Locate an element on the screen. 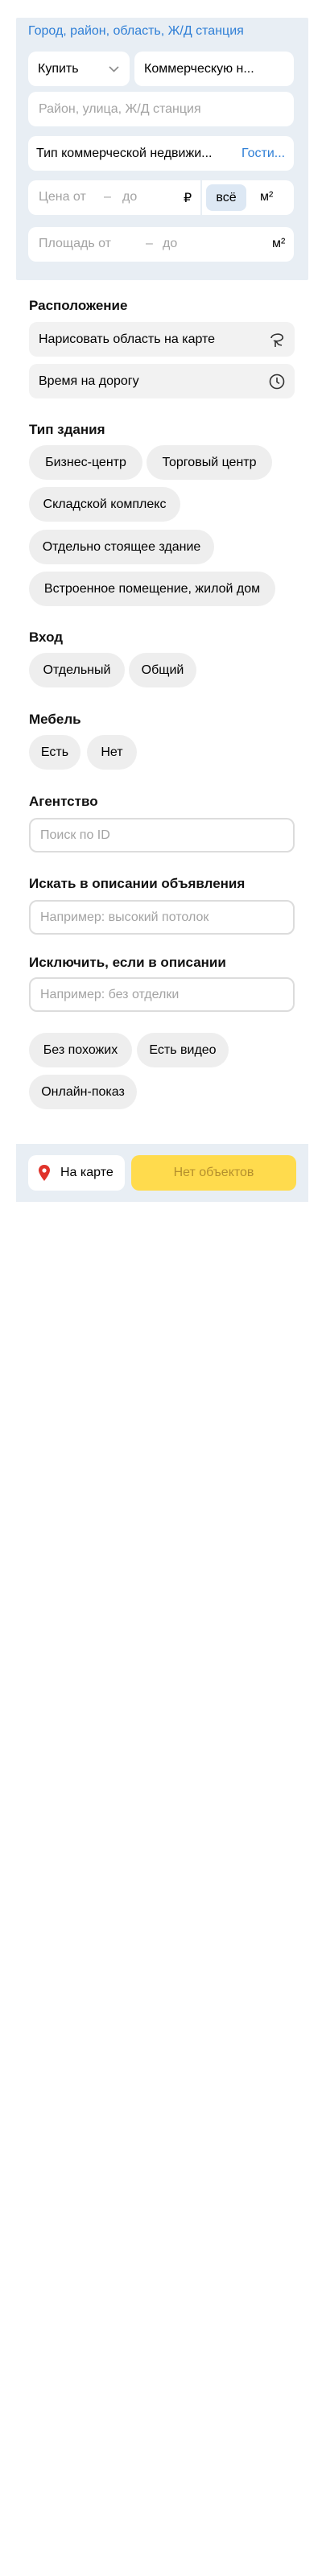 The image size is (322, 2576). price-unit-sqm-button: м² is located at coordinates (266, 197).